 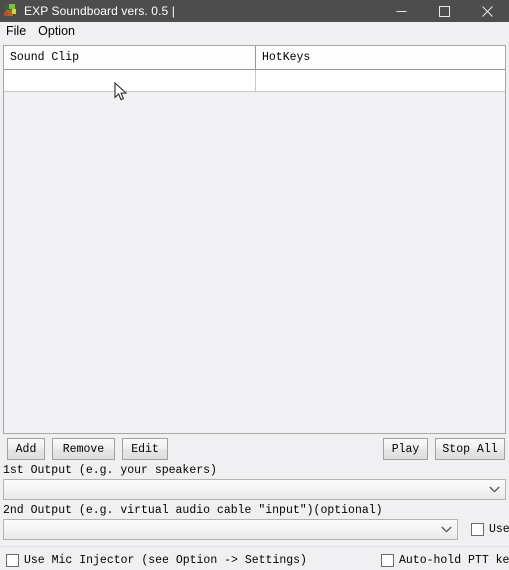 What do you see at coordinates (130, 80) in the screenshot?
I see `cell-sound-clip` at bounding box center [130, 80].